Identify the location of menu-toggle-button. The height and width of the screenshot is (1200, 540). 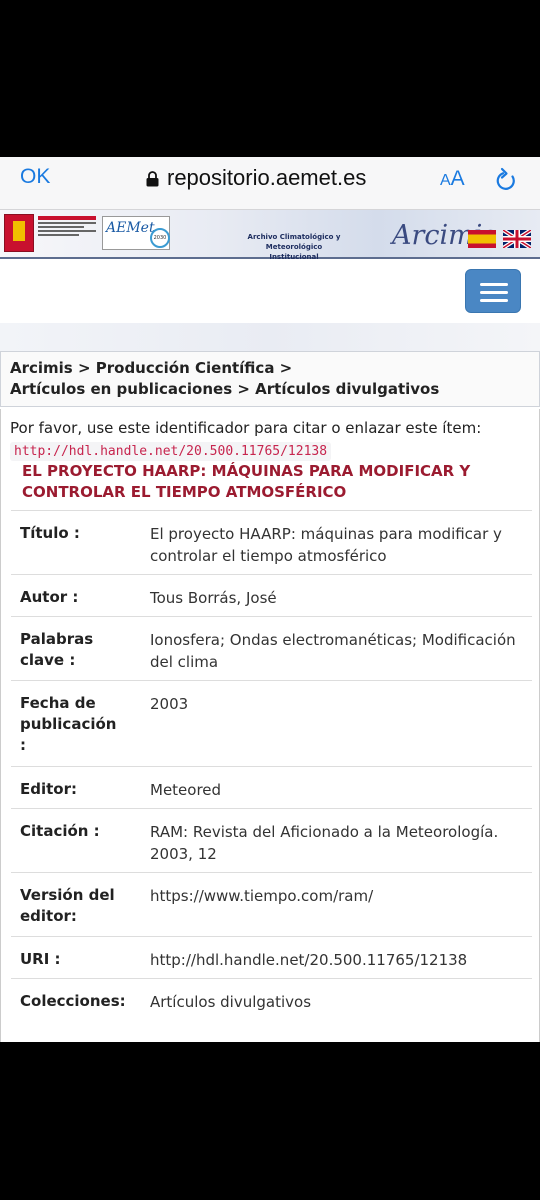
(493, 291).